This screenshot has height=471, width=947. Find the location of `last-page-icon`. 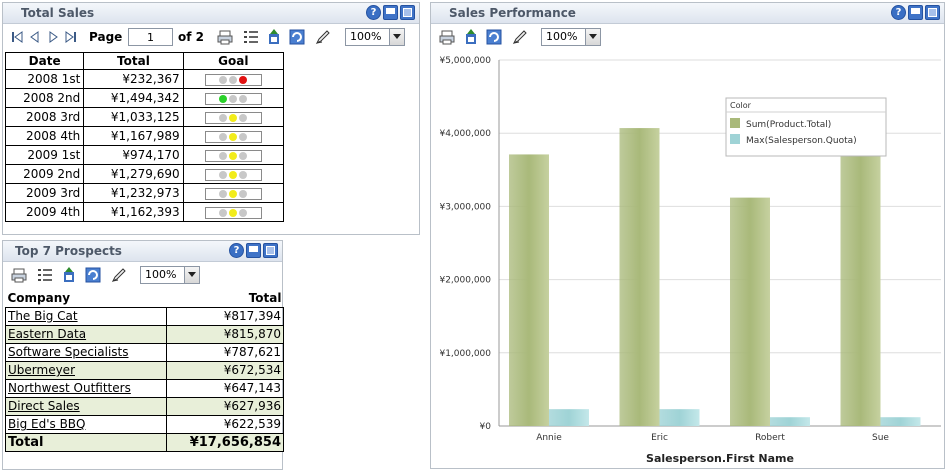

last-page-icon is located at coordinates (71, 37).